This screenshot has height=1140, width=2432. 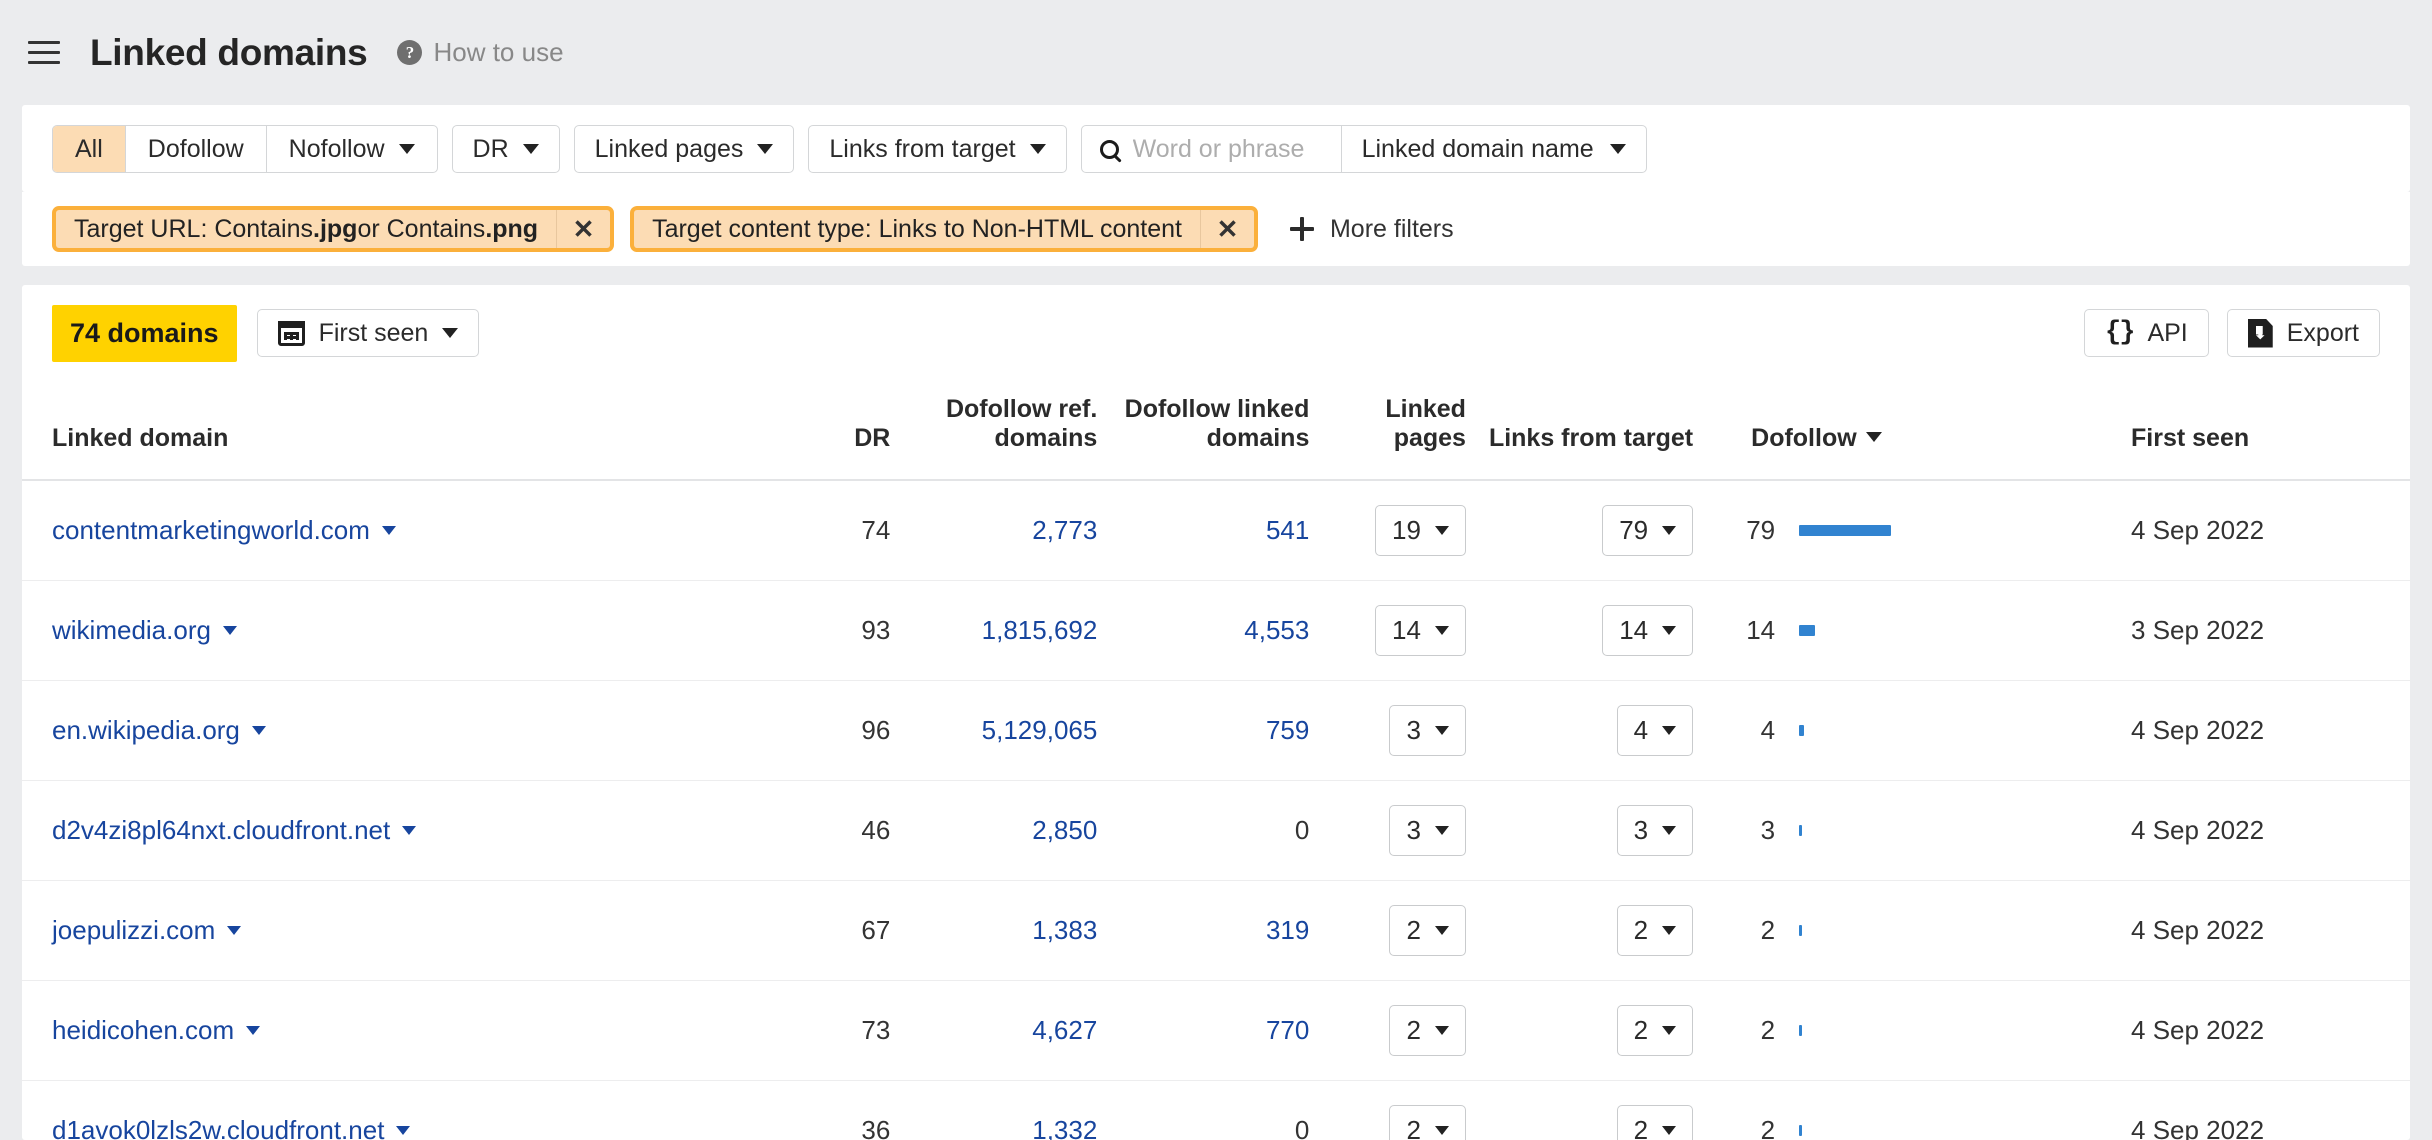 What do you see at coordinates (1287, 530) in the screenshot?
I see `dofollow-linked-domains-link: 541` at bounding box center [1287, 530].